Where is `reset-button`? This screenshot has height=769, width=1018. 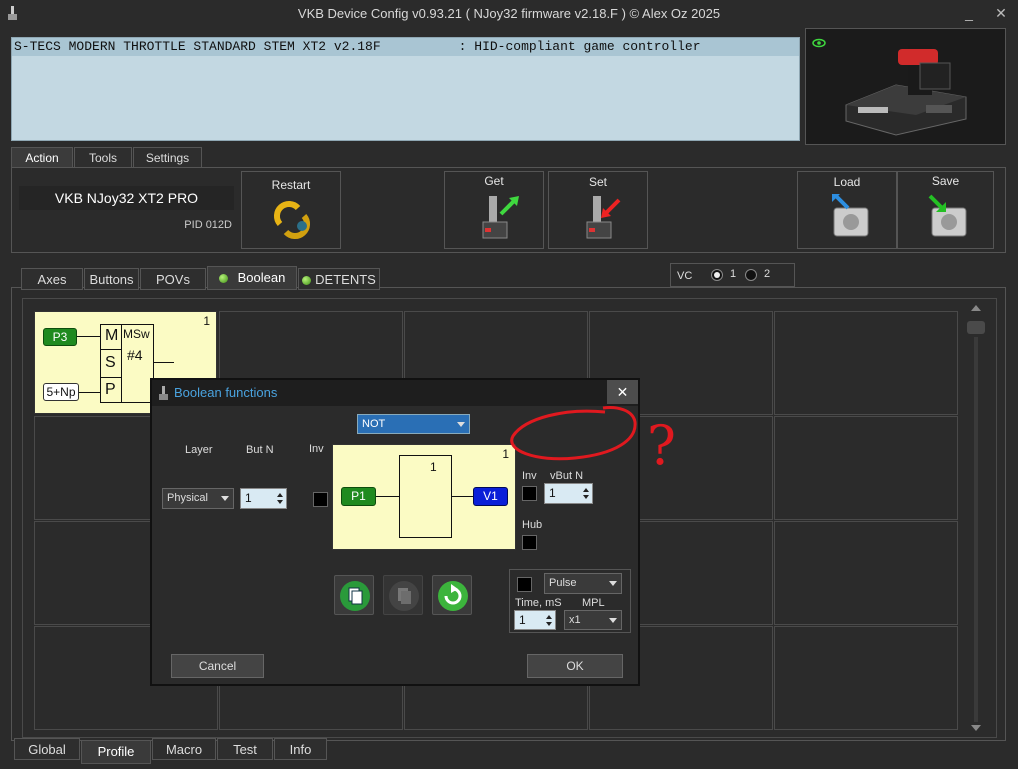 reset-button is located at coordinates (452, 595).